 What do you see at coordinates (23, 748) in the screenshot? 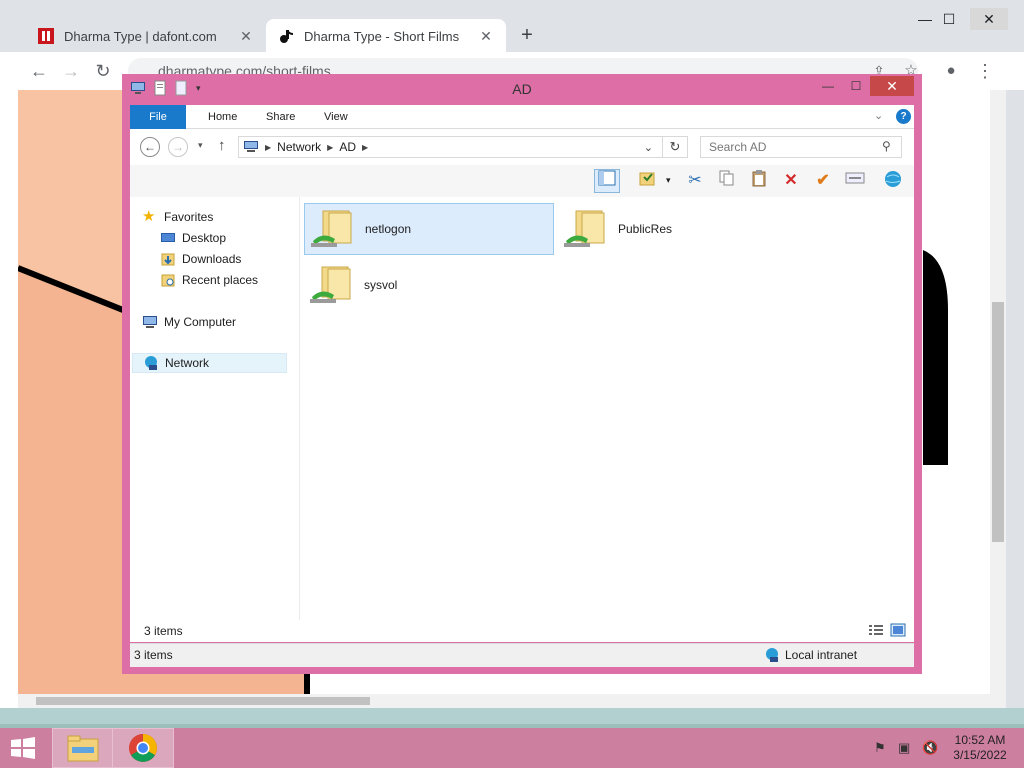
I see `windows-start-icon` at bounding box center [23, 748].